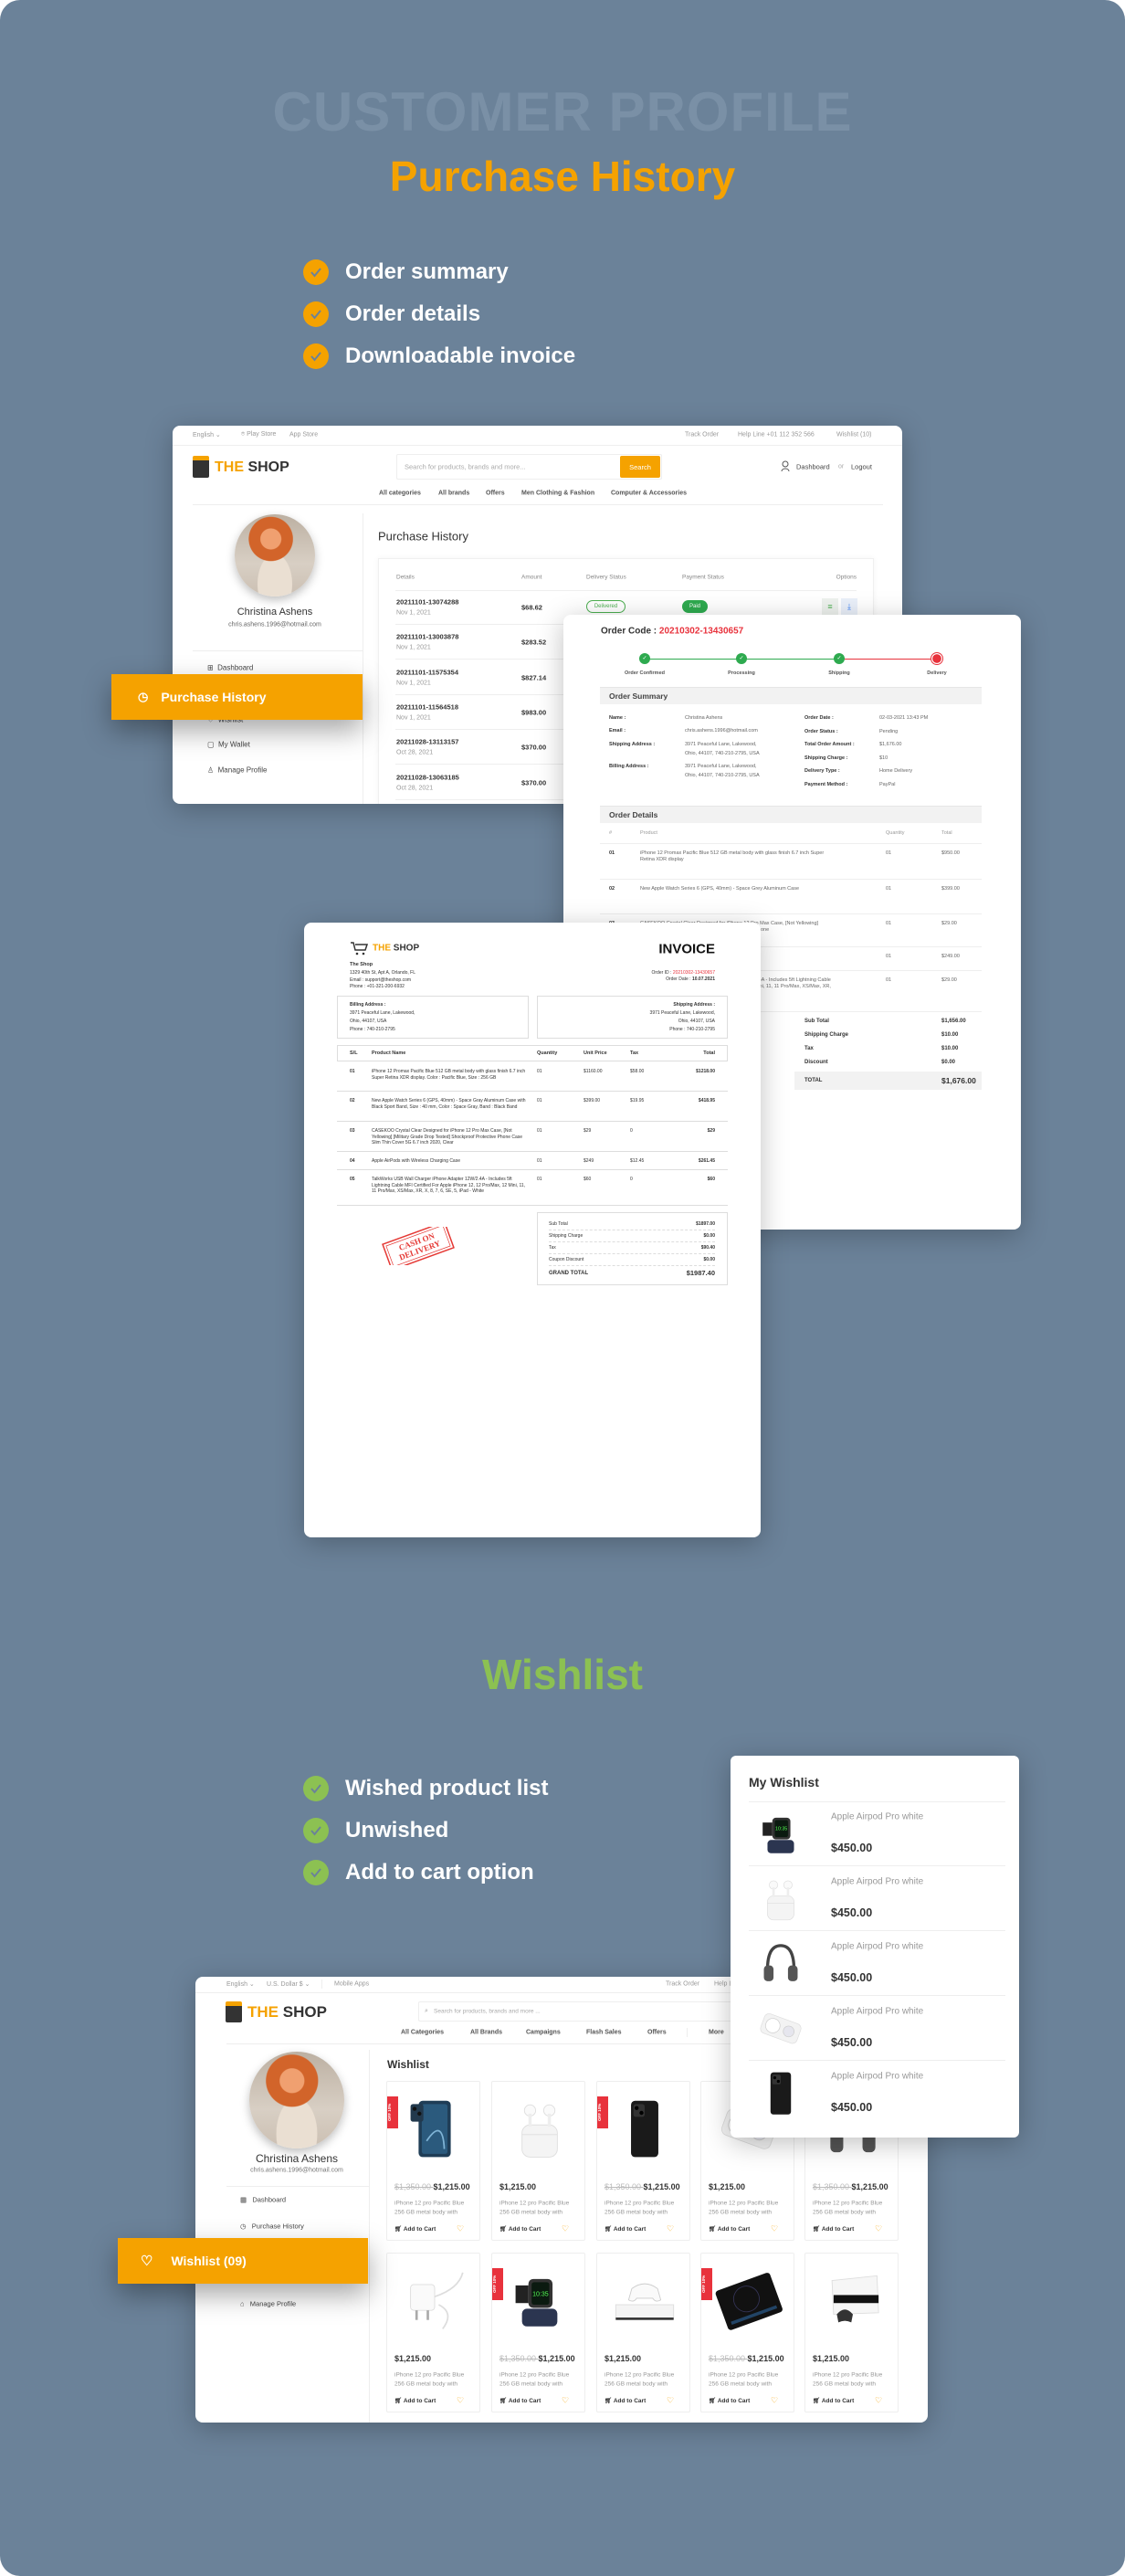  Describe the element at coordinates (950, 1035) in the screenshot. I see `total-value: $10.00` at that location.